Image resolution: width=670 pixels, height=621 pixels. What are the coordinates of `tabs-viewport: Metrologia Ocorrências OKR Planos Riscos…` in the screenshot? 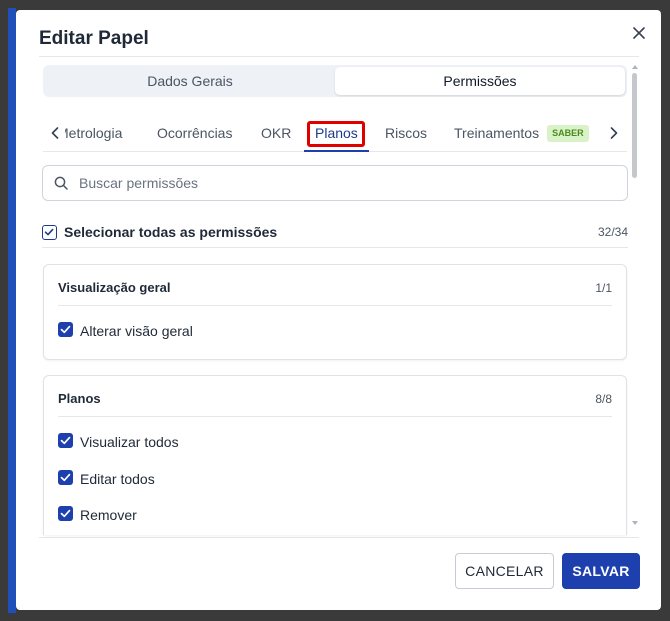 It's located at (332, 133).